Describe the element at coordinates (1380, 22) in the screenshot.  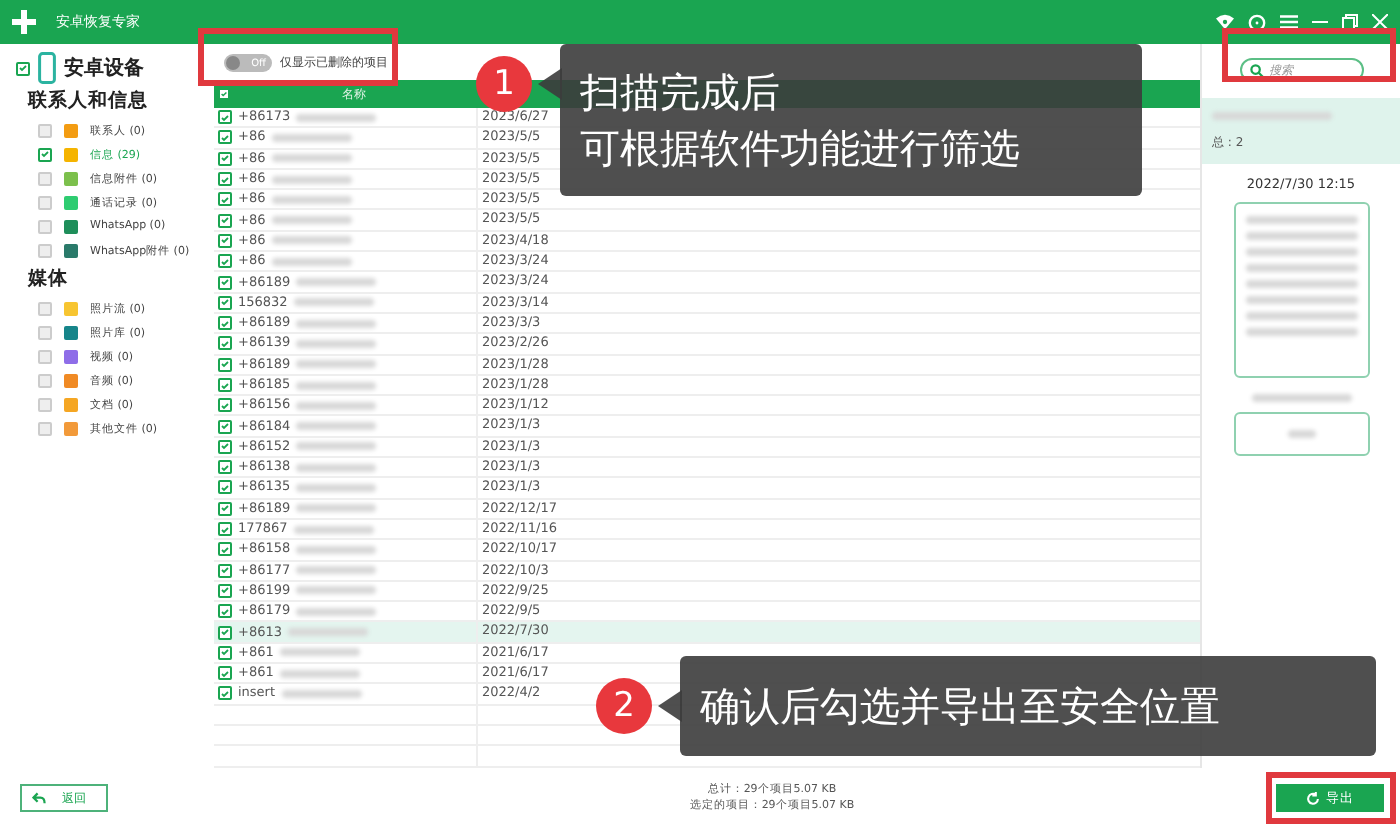
I see `close-icon` at that location.